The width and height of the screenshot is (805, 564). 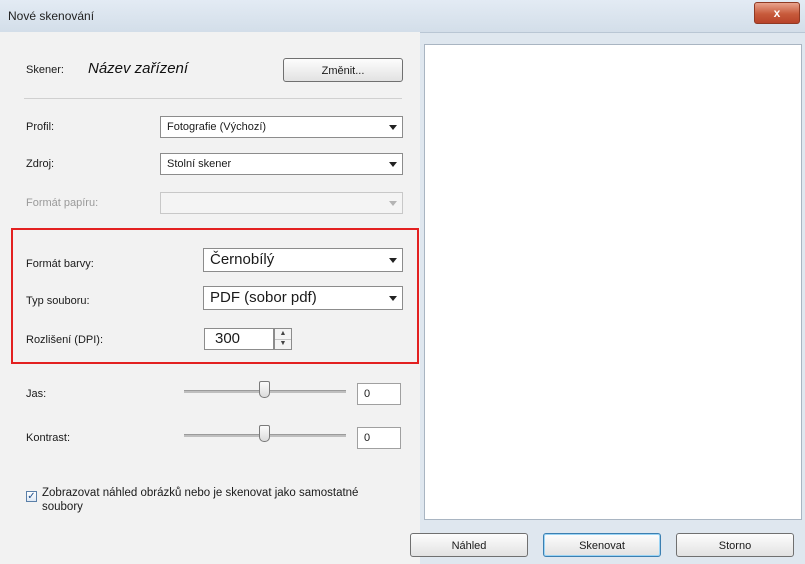 What do you see at coordinates (45, 70) in the screenshot?
I see `scanner-label: Skener:` at bounding box center [45, 70].